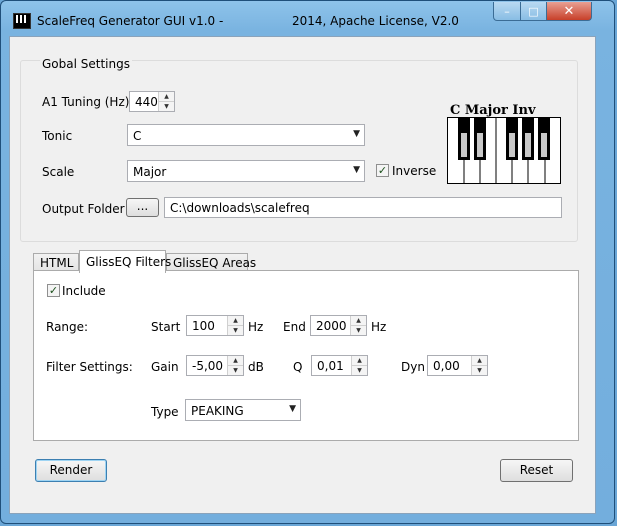 Image resolution: width=617 pixels, height=526 pixels. I want to click on gain-value: -5,00, so click(208, 366).